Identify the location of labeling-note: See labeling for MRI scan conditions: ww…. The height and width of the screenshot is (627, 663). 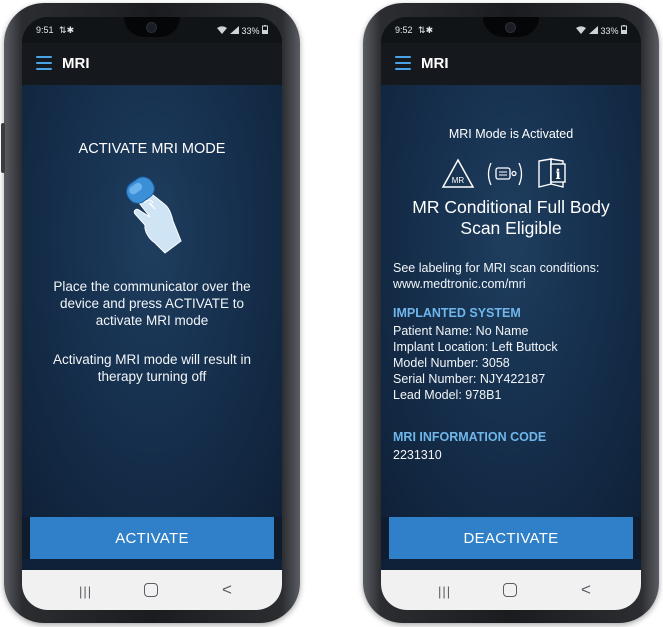
(513, 276).